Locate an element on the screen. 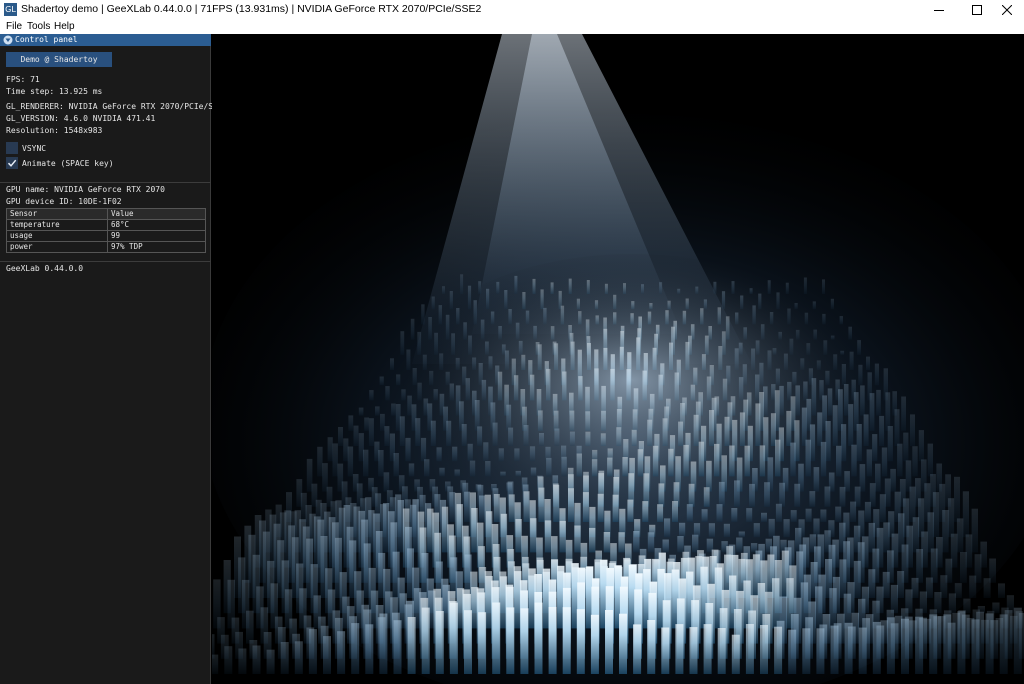 This screenshot has width=1024, height=684. footer-version-text: GeeXLab 0.44.0.0 is located at coordinates (45, 268).